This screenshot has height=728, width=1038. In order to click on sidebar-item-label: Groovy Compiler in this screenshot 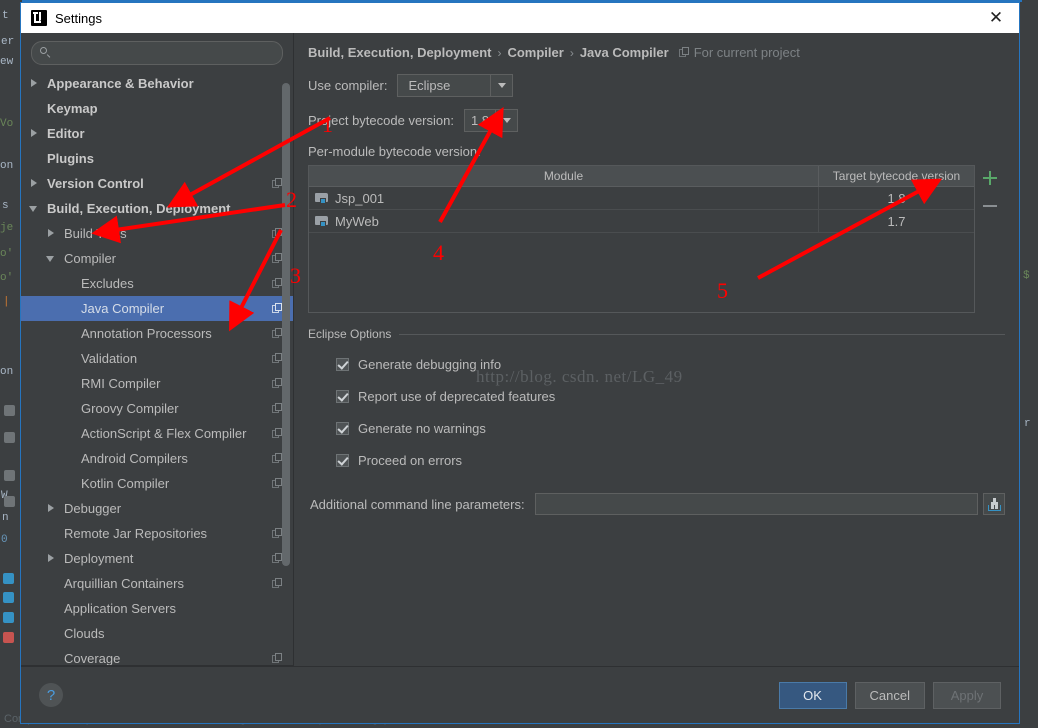, I will do `click(130, 408)`.